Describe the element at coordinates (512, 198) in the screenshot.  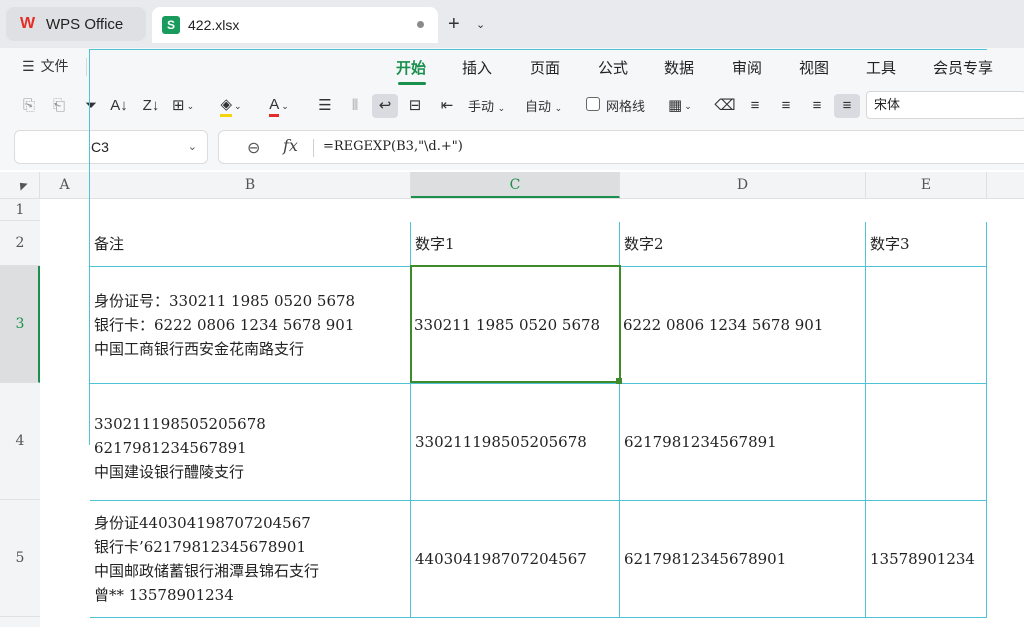
I see `header-divider` at that location.